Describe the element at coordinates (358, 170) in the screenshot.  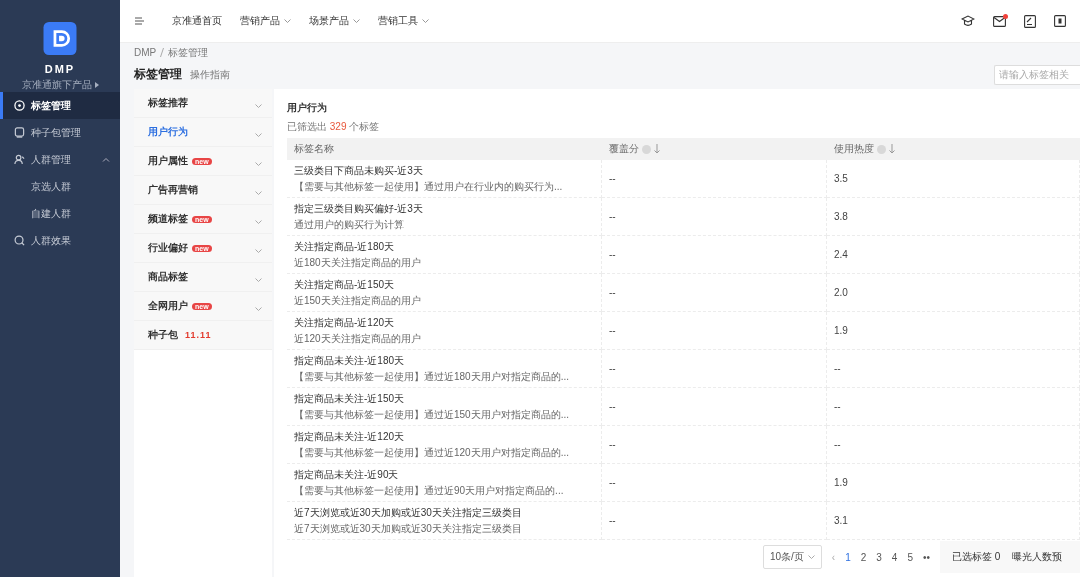
I see `tag-name: 三级类目下商品未购买-近3天` at that location.